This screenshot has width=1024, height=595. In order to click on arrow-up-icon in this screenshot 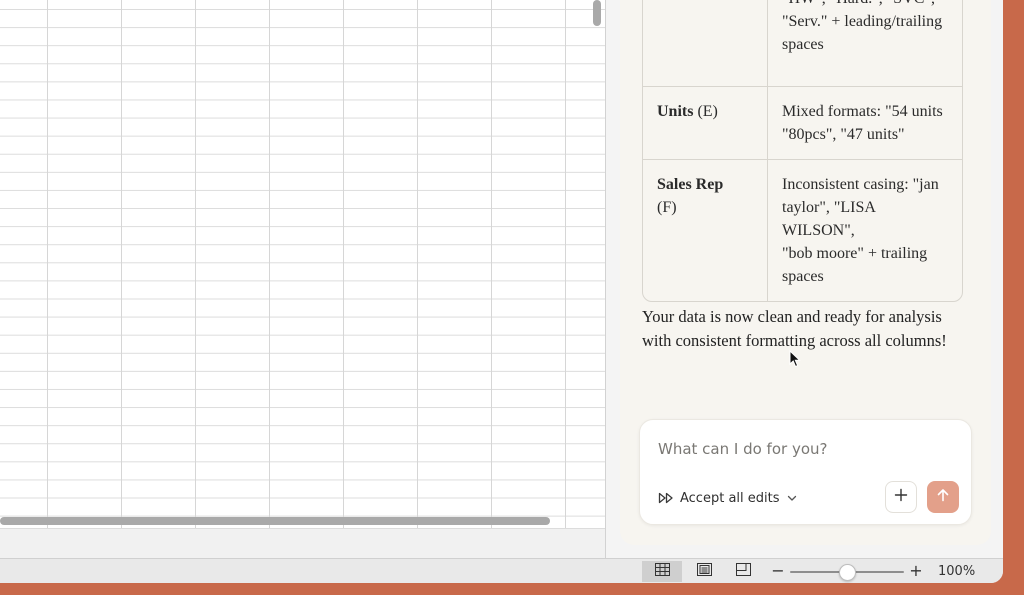, I will do `click(943, 497)`.